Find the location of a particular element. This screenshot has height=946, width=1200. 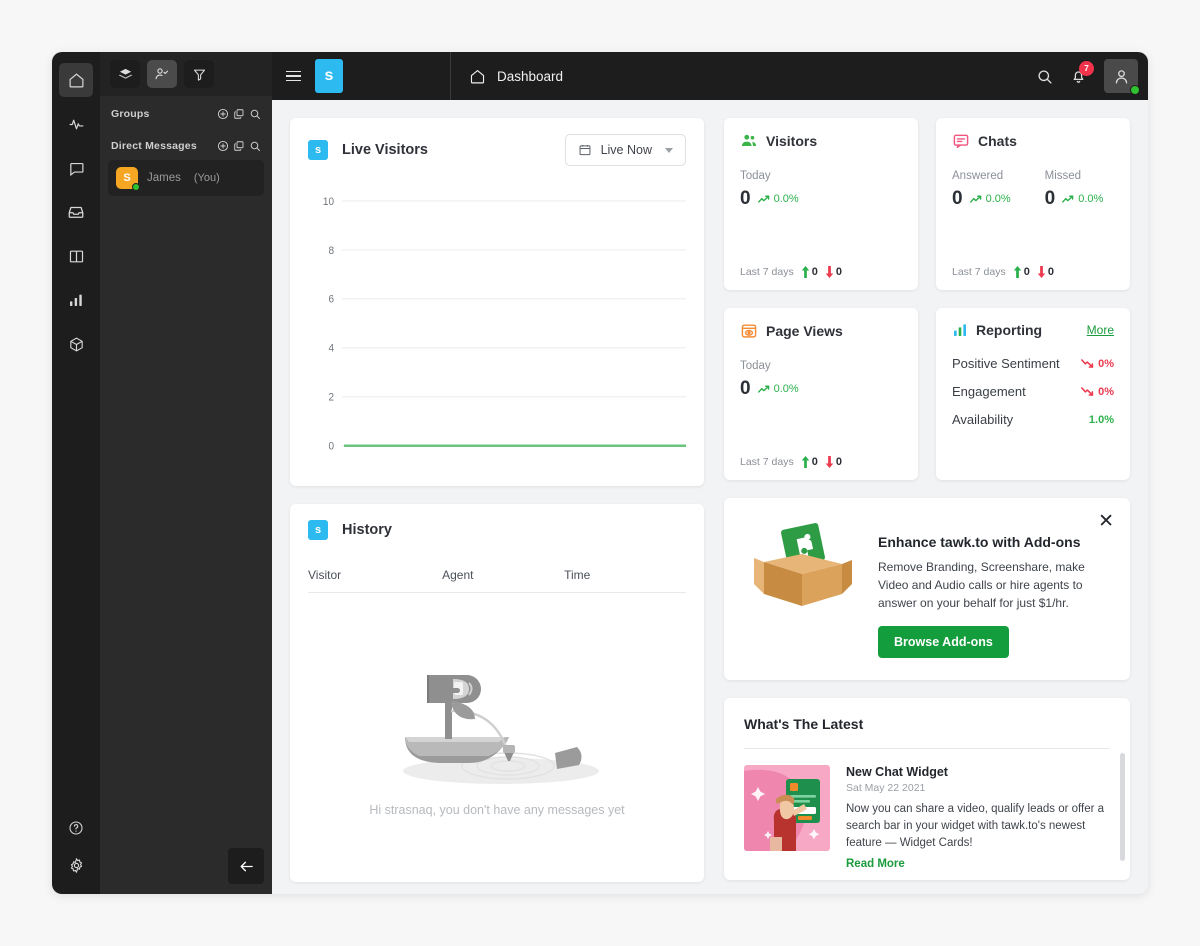

arrow-up-icon is located at coordinates (805, 272).